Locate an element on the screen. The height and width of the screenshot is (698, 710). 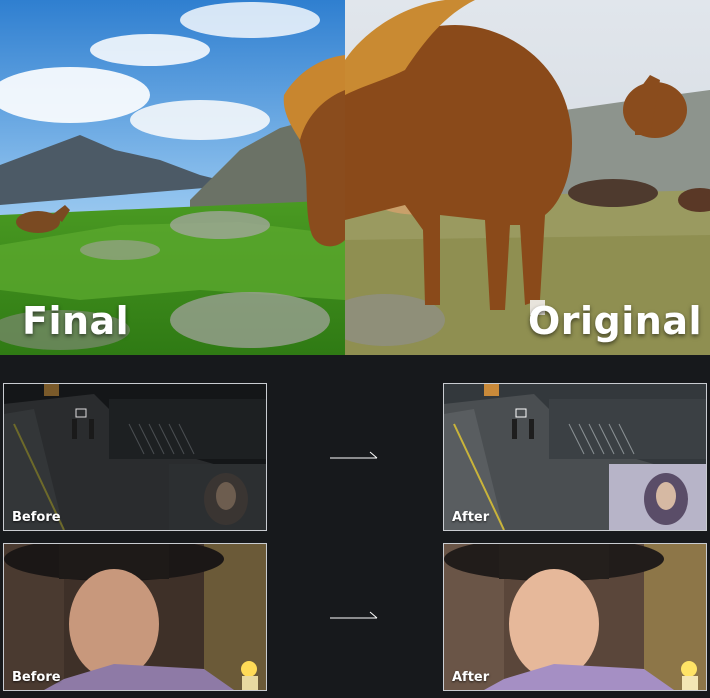
street-scene-before is located at coordinates (135, 457).